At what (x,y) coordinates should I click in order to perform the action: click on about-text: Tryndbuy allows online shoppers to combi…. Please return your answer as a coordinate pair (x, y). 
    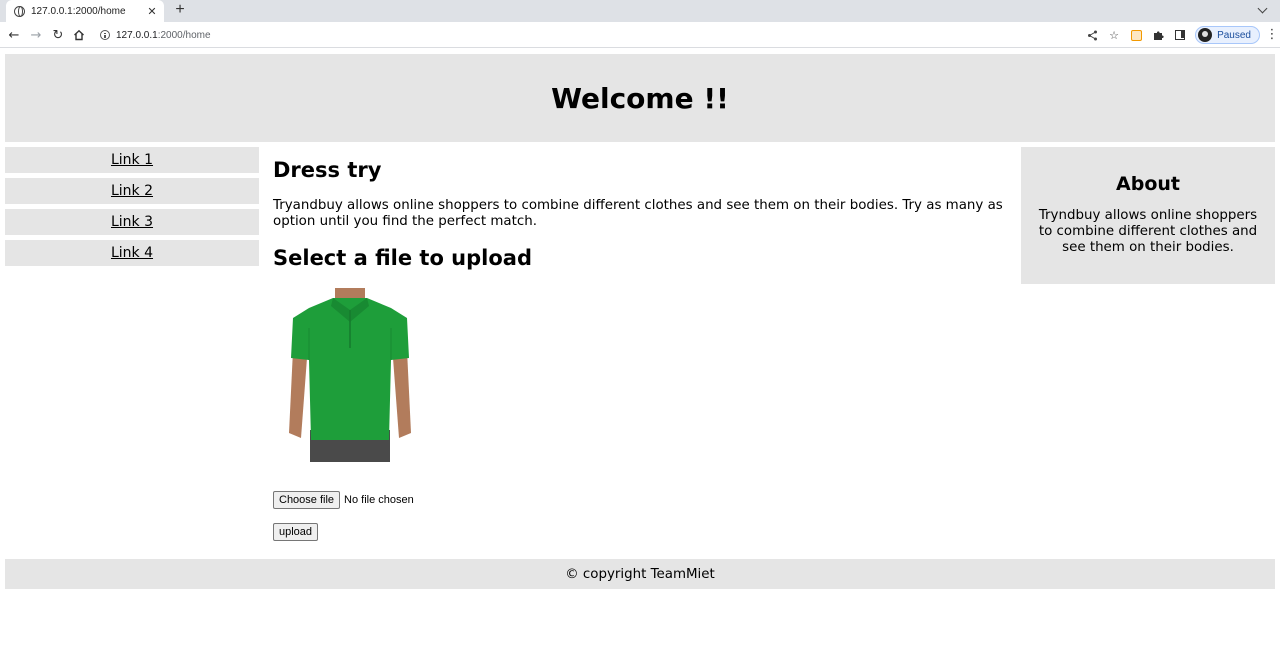
    Looking at the image, I should click on (1148, 231).